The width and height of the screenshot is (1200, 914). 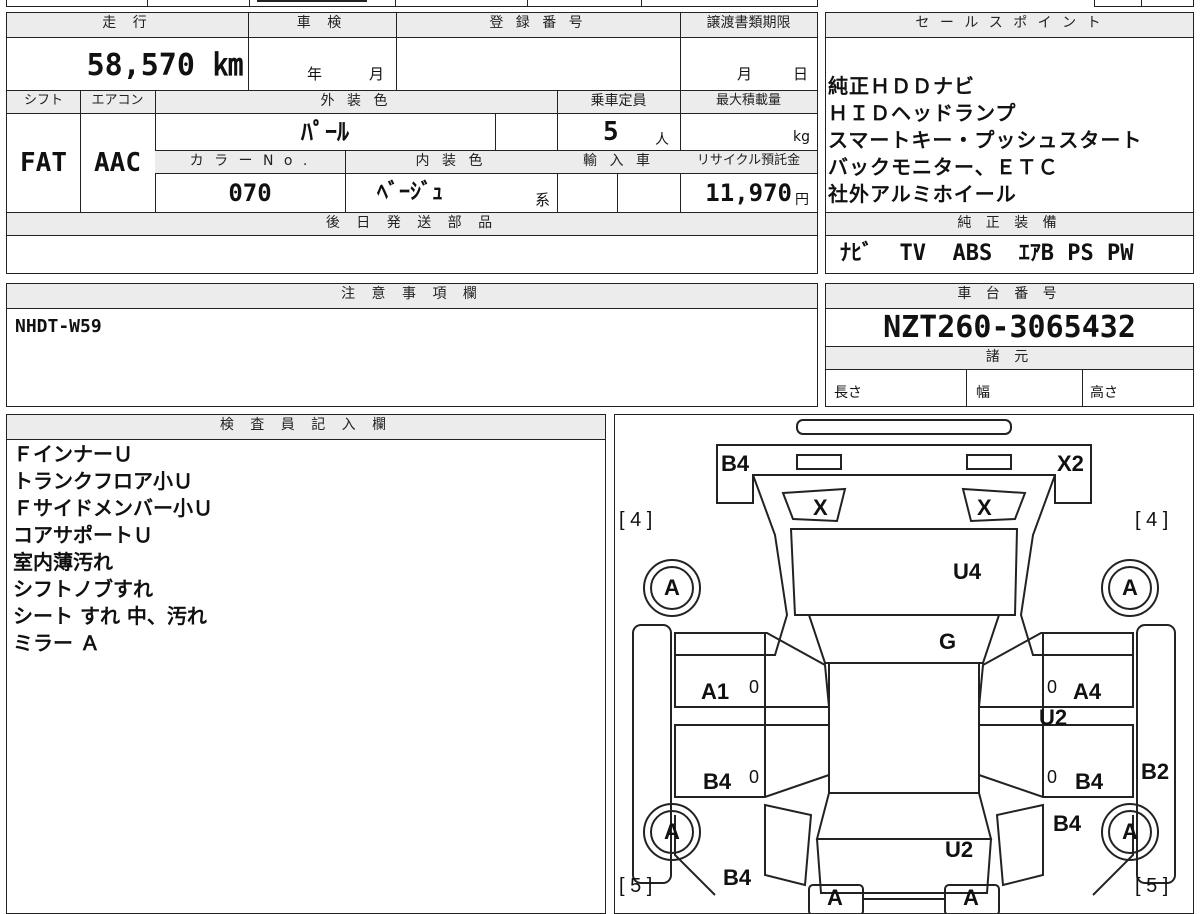 What do you see at coordinates (1036, 253) in the screenshot?
I see `equip-item: ｴｱB` at bounding box center [1036, 253].